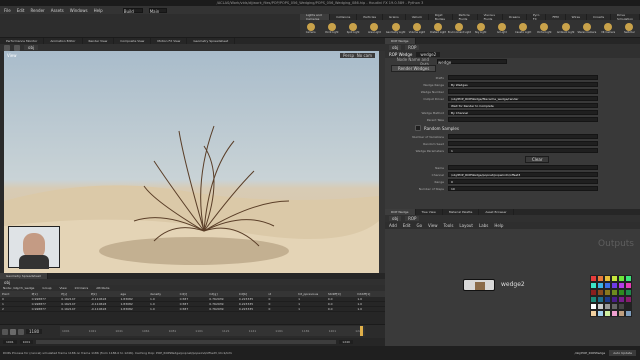 The width and height of the screenshot is (640, 360). Describe the element at coordinates (523, 112) in the screenshot. I see `param-field: By Channel` at that location.